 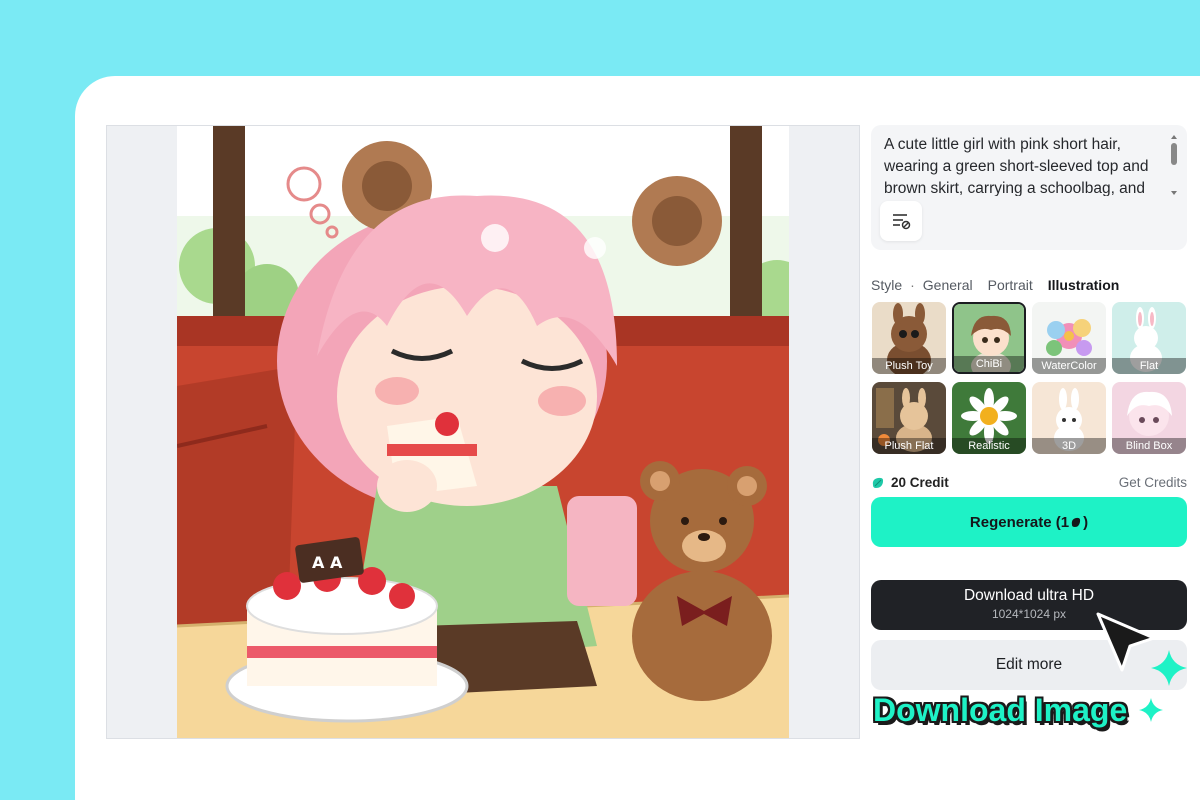 What do you see at coordinates (909, 446) in the screenshot?
I see `style-label-plush-flat: Plush Flat` at bounding box center [909, 446].